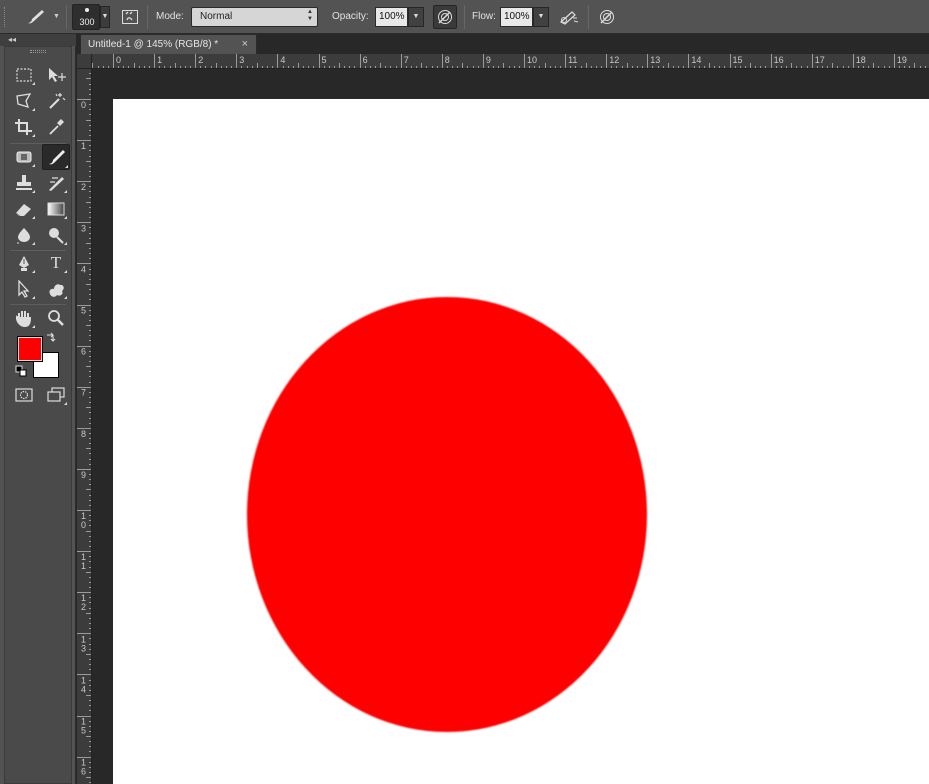 This screenshot has width=929, height=784. I want to click on eyedropper-icon, so click(56, 127).